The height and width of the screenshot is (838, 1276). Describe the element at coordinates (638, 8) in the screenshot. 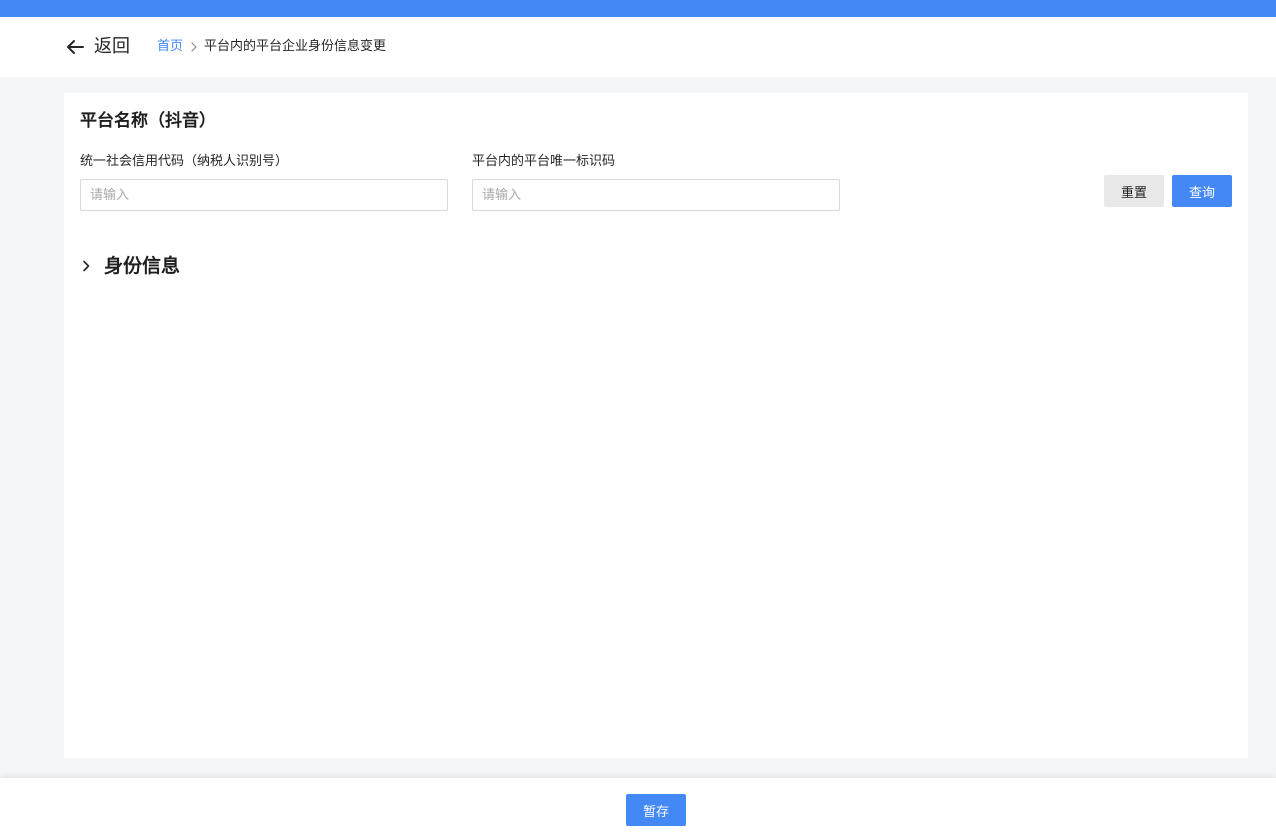

I see `top-accent-bar` at that location.